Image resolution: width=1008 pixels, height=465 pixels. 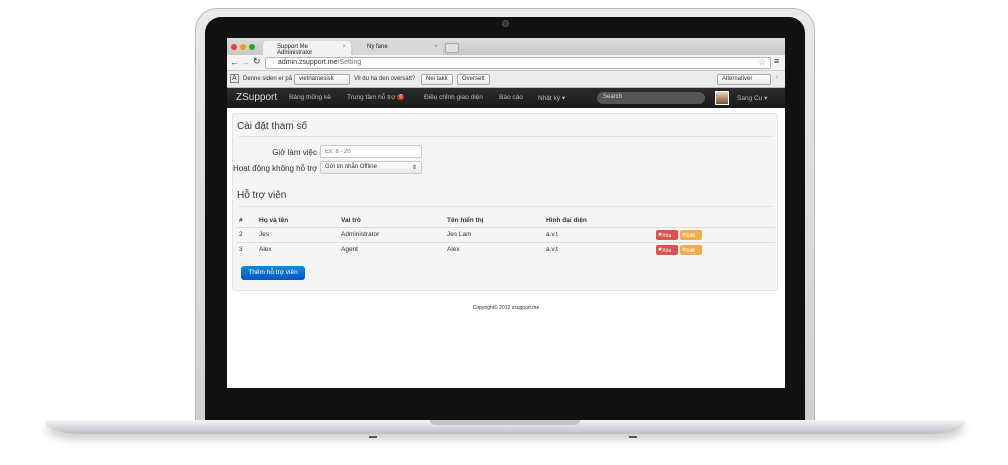 What do you see at coordinates (257, 61) in the screenshot?
I see `reload-icon: ↻` at bounding box center [257, 61].